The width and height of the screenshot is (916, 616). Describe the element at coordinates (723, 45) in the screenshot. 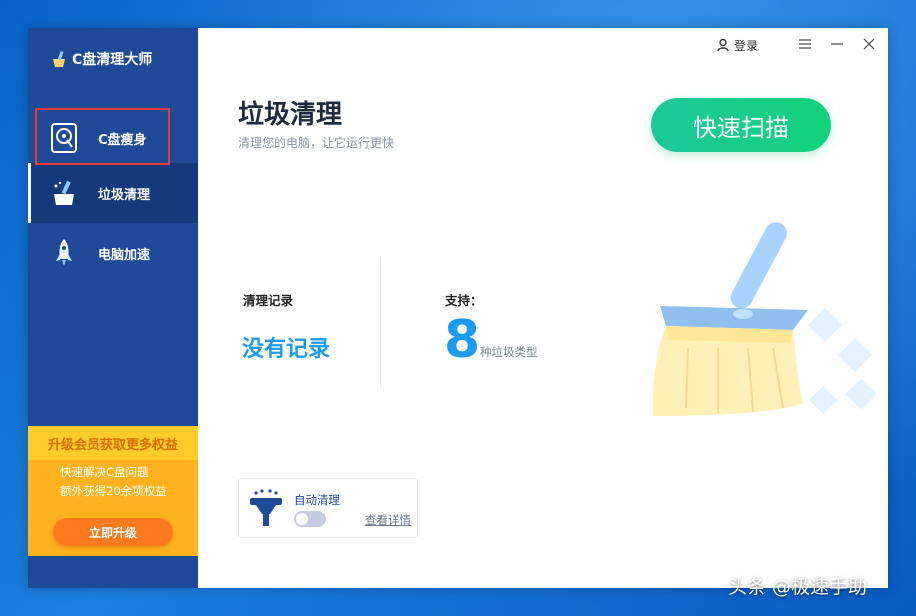

I see `user-icon` at that location.